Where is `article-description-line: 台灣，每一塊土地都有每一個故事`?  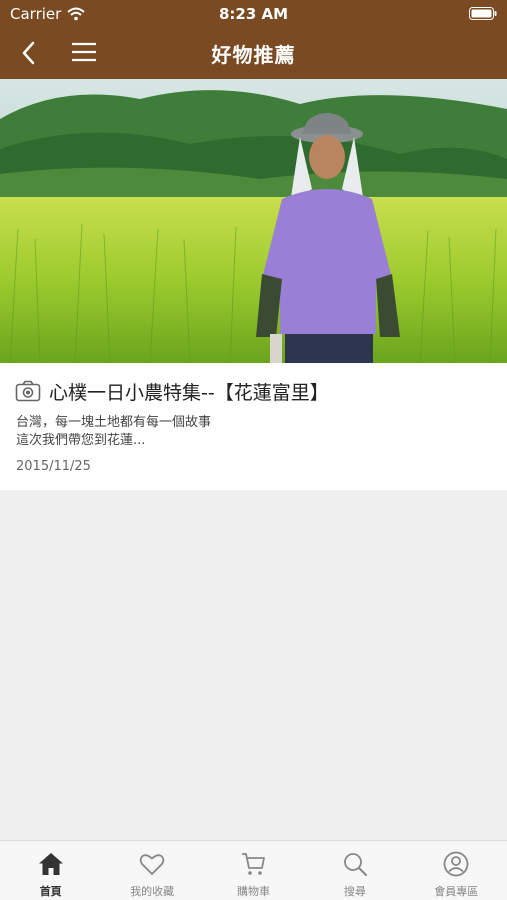 article-description-line: 台灣，每一塊土地都有每一個故事 is located at coordinates (114, 422).